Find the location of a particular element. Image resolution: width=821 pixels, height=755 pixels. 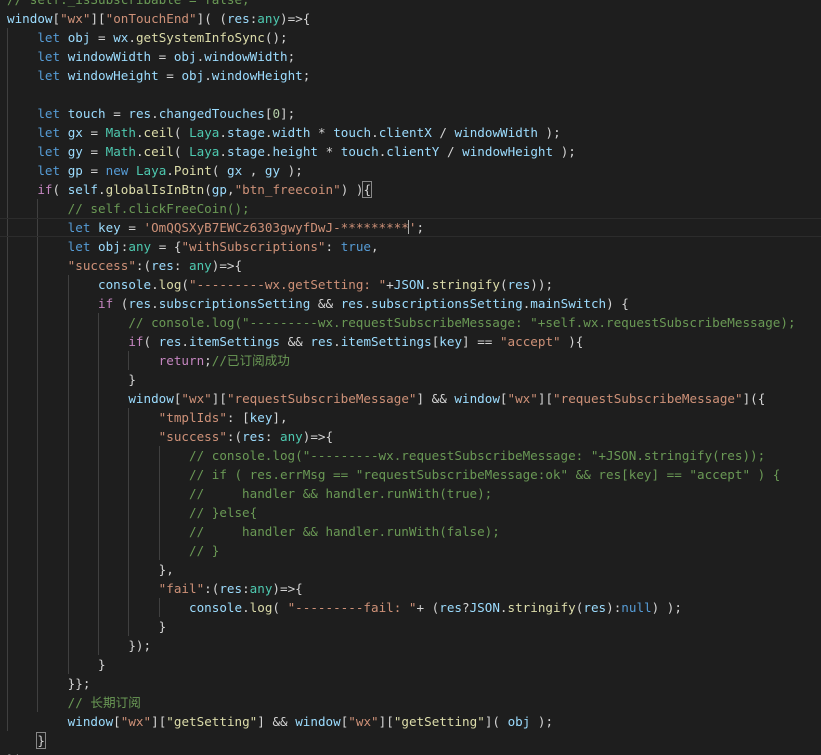

code-token: stringify is located at coordinates (541, 607).